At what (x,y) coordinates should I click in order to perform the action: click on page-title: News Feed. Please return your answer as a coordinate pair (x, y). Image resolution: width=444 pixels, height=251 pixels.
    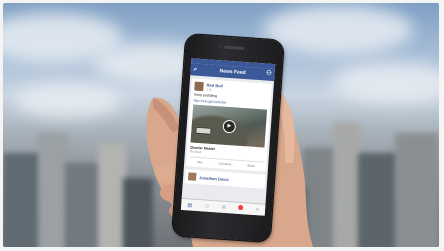
    Looking at the image, I should click on (232, 72).